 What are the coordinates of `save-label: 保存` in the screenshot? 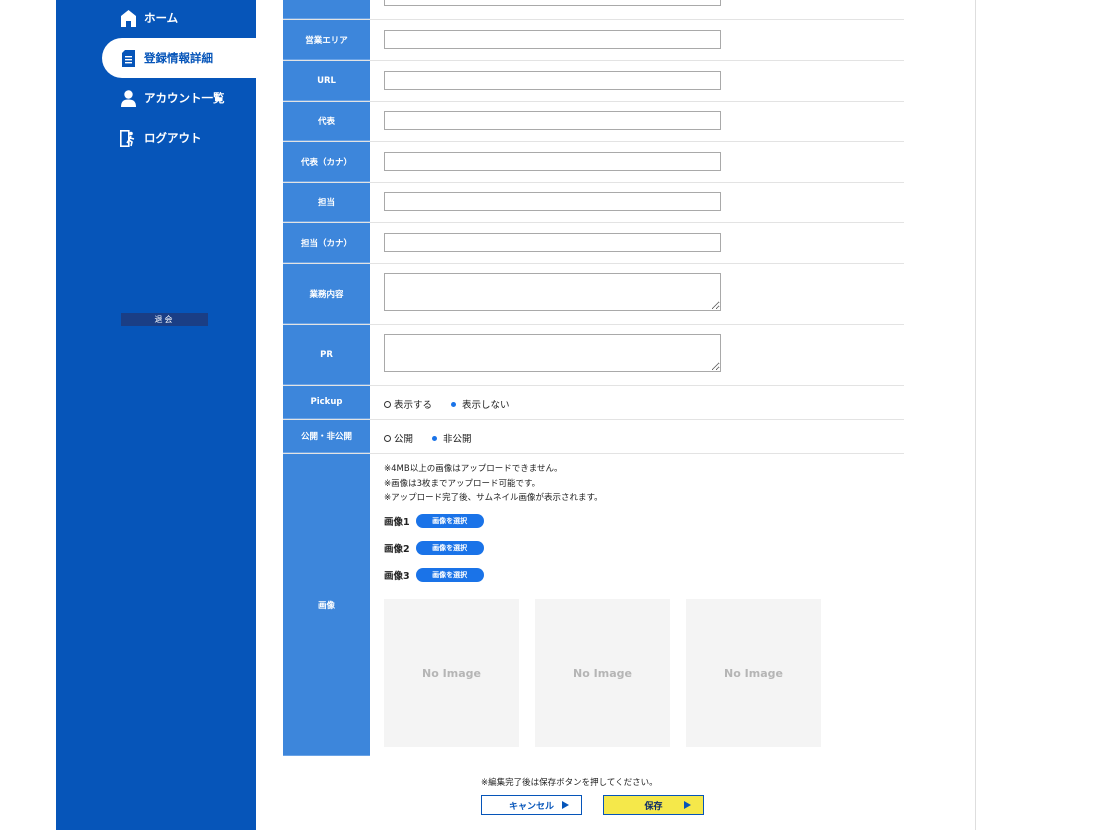 It's located at (653, 806).